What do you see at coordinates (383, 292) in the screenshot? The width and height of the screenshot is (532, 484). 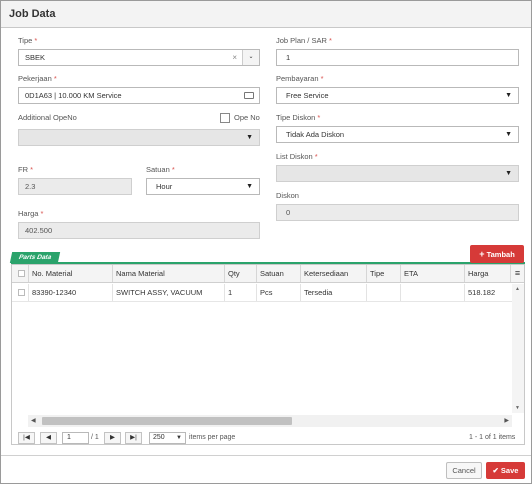 I see `cell-tipe` at bounding box center [383, 292].